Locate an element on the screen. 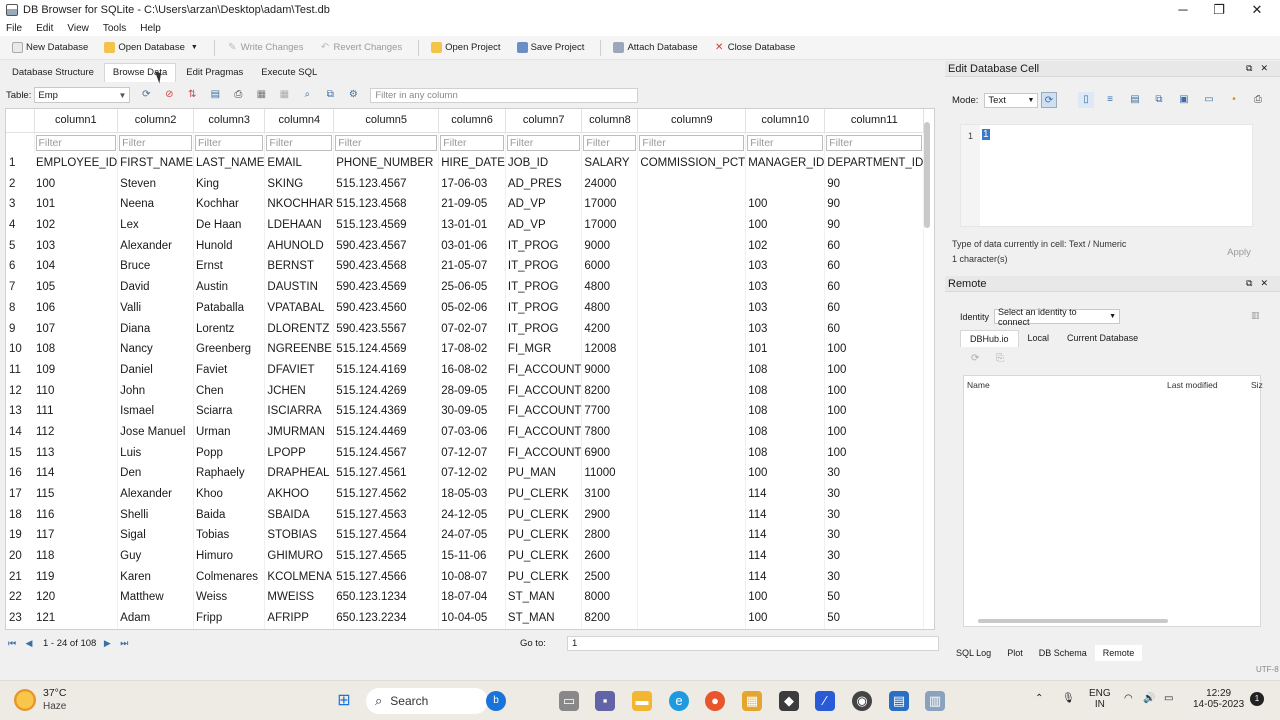  column-header: column10 is located at coordinates (785, 121).